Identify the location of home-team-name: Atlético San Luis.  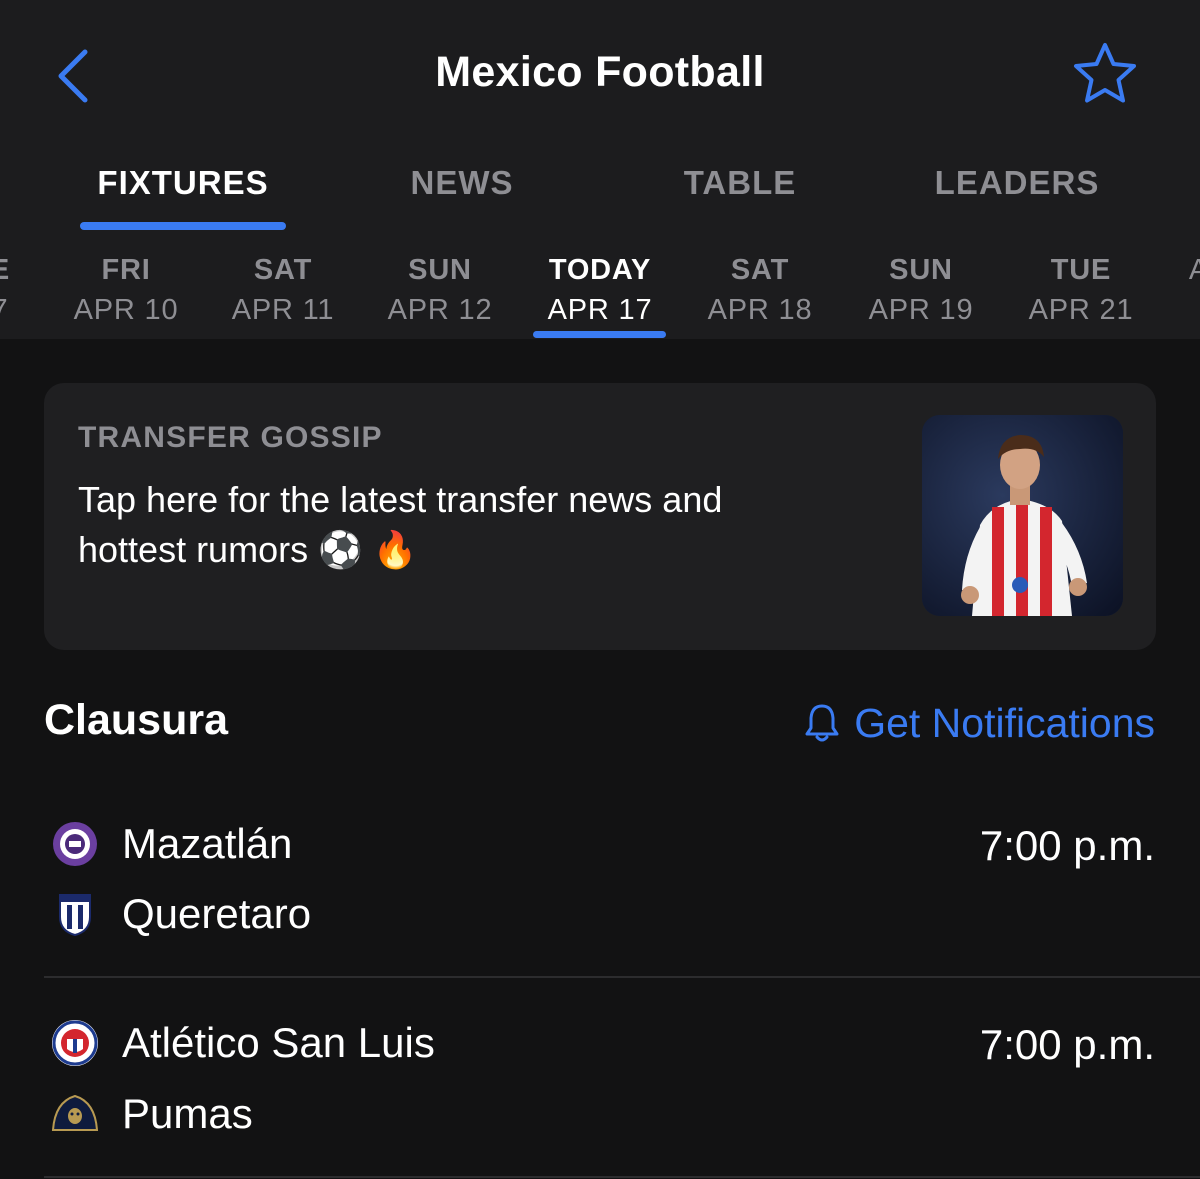
(278, 1042).